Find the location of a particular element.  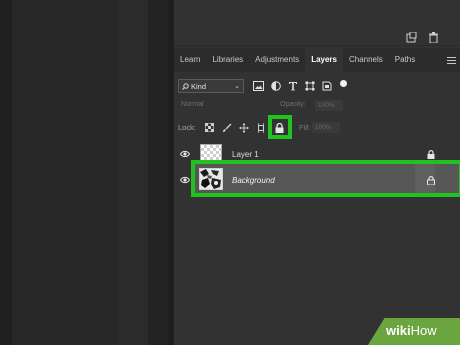

layer-filter-row: Kind ⌄ is located at coordinates (262, 86).